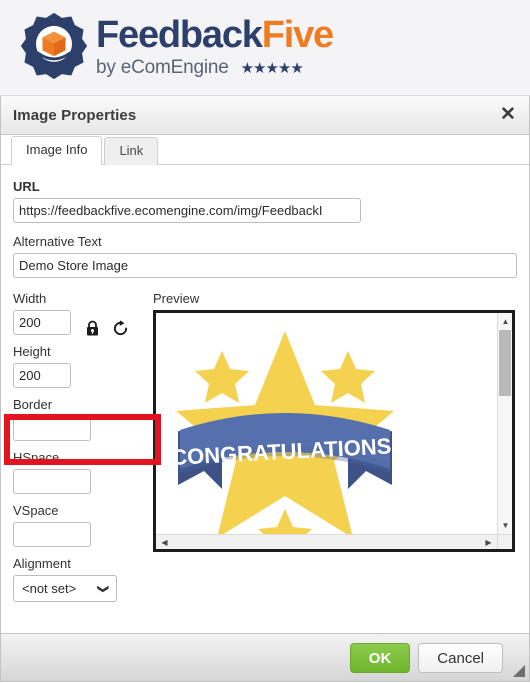 This screenshot has height=683, width=530. I want to click on alignment-select: <not set> ❯, so click(65, 588).